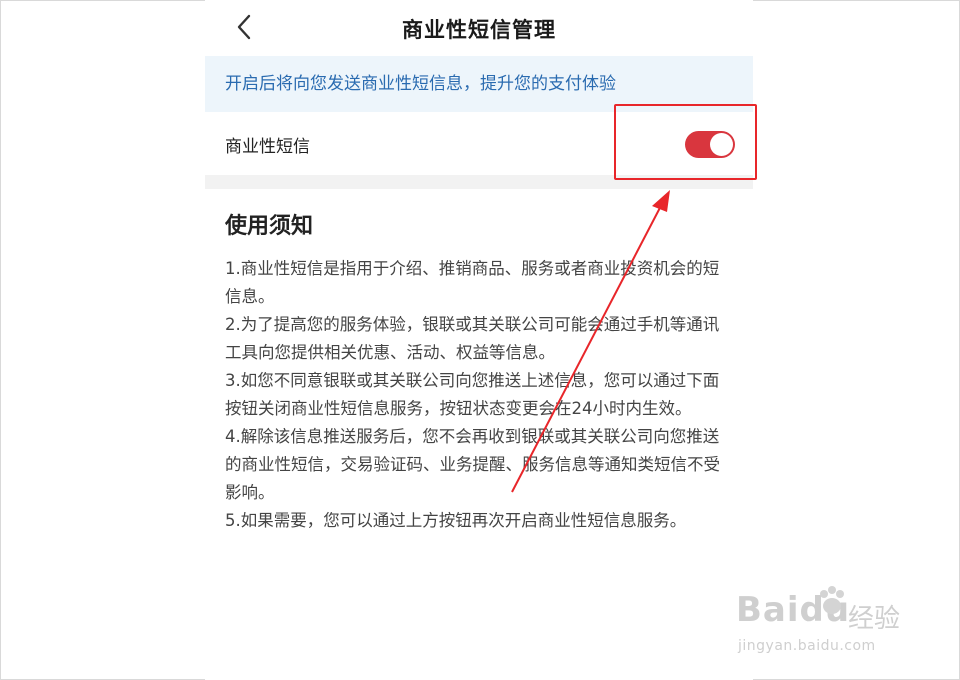 This screenshot has width=960, height=680. I want to click on paw-icon, so click(832, 600).